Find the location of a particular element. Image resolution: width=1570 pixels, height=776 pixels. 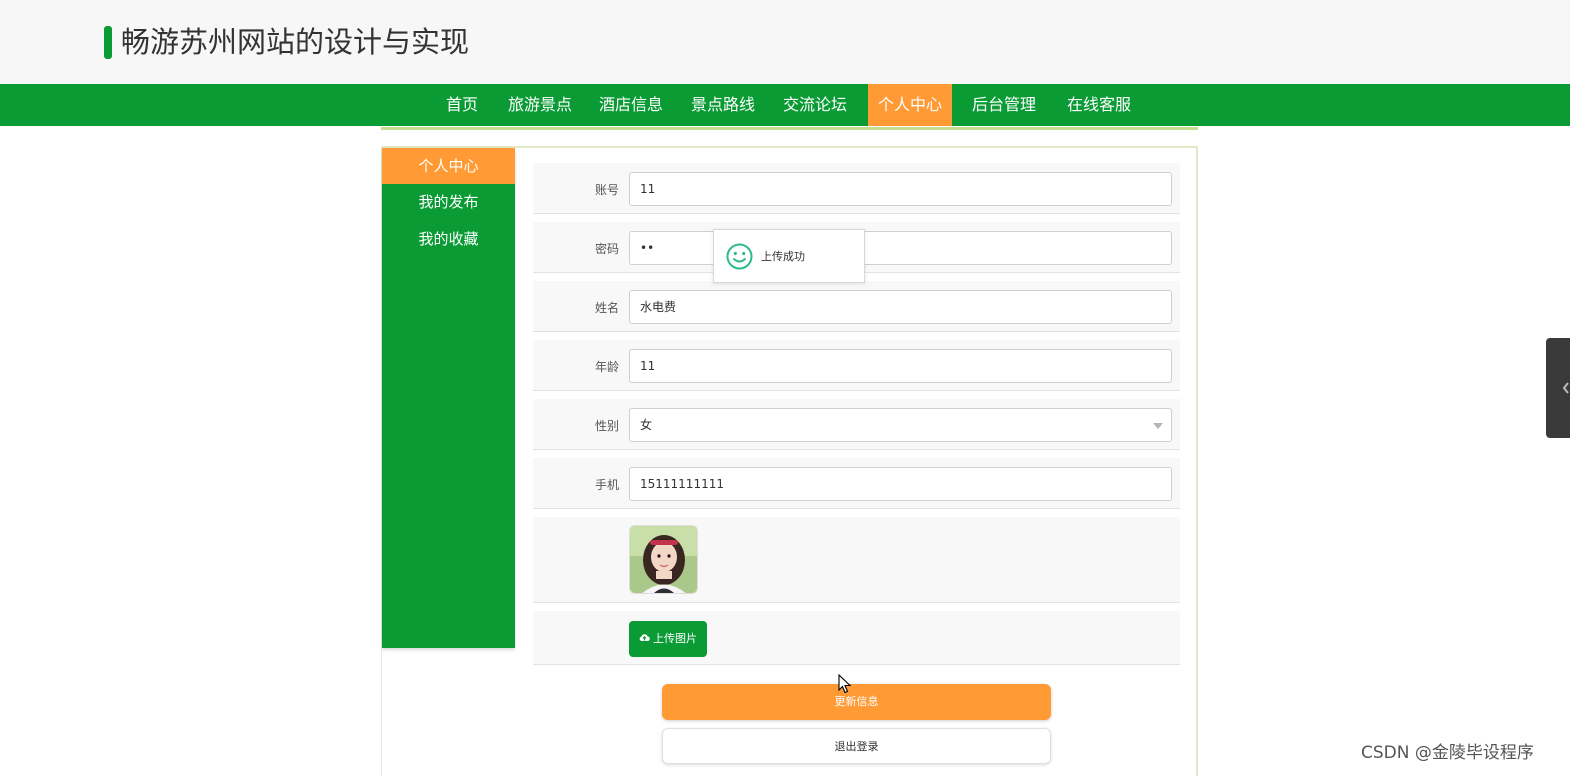

gender-select: 女 is located at coordinates (900, 425).